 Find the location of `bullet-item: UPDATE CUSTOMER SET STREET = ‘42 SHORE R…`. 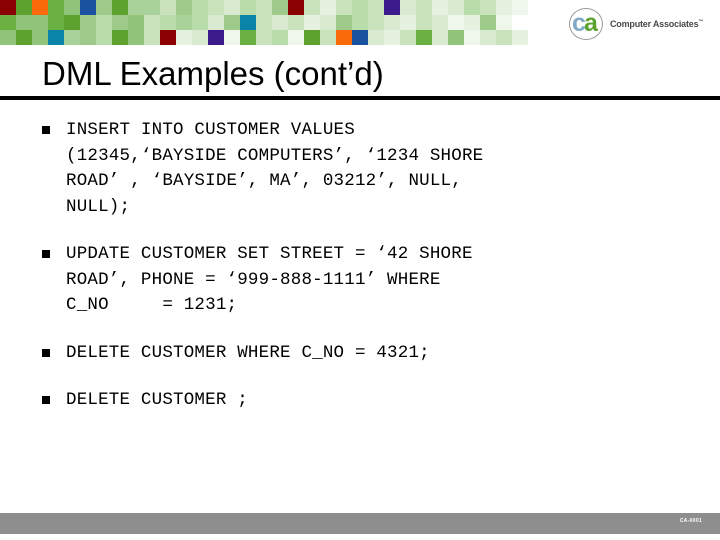

bullet-item: UPDATE CUSTOMER SET STREET = ‘42 SHORE R… is located at coordinates (360, 280).